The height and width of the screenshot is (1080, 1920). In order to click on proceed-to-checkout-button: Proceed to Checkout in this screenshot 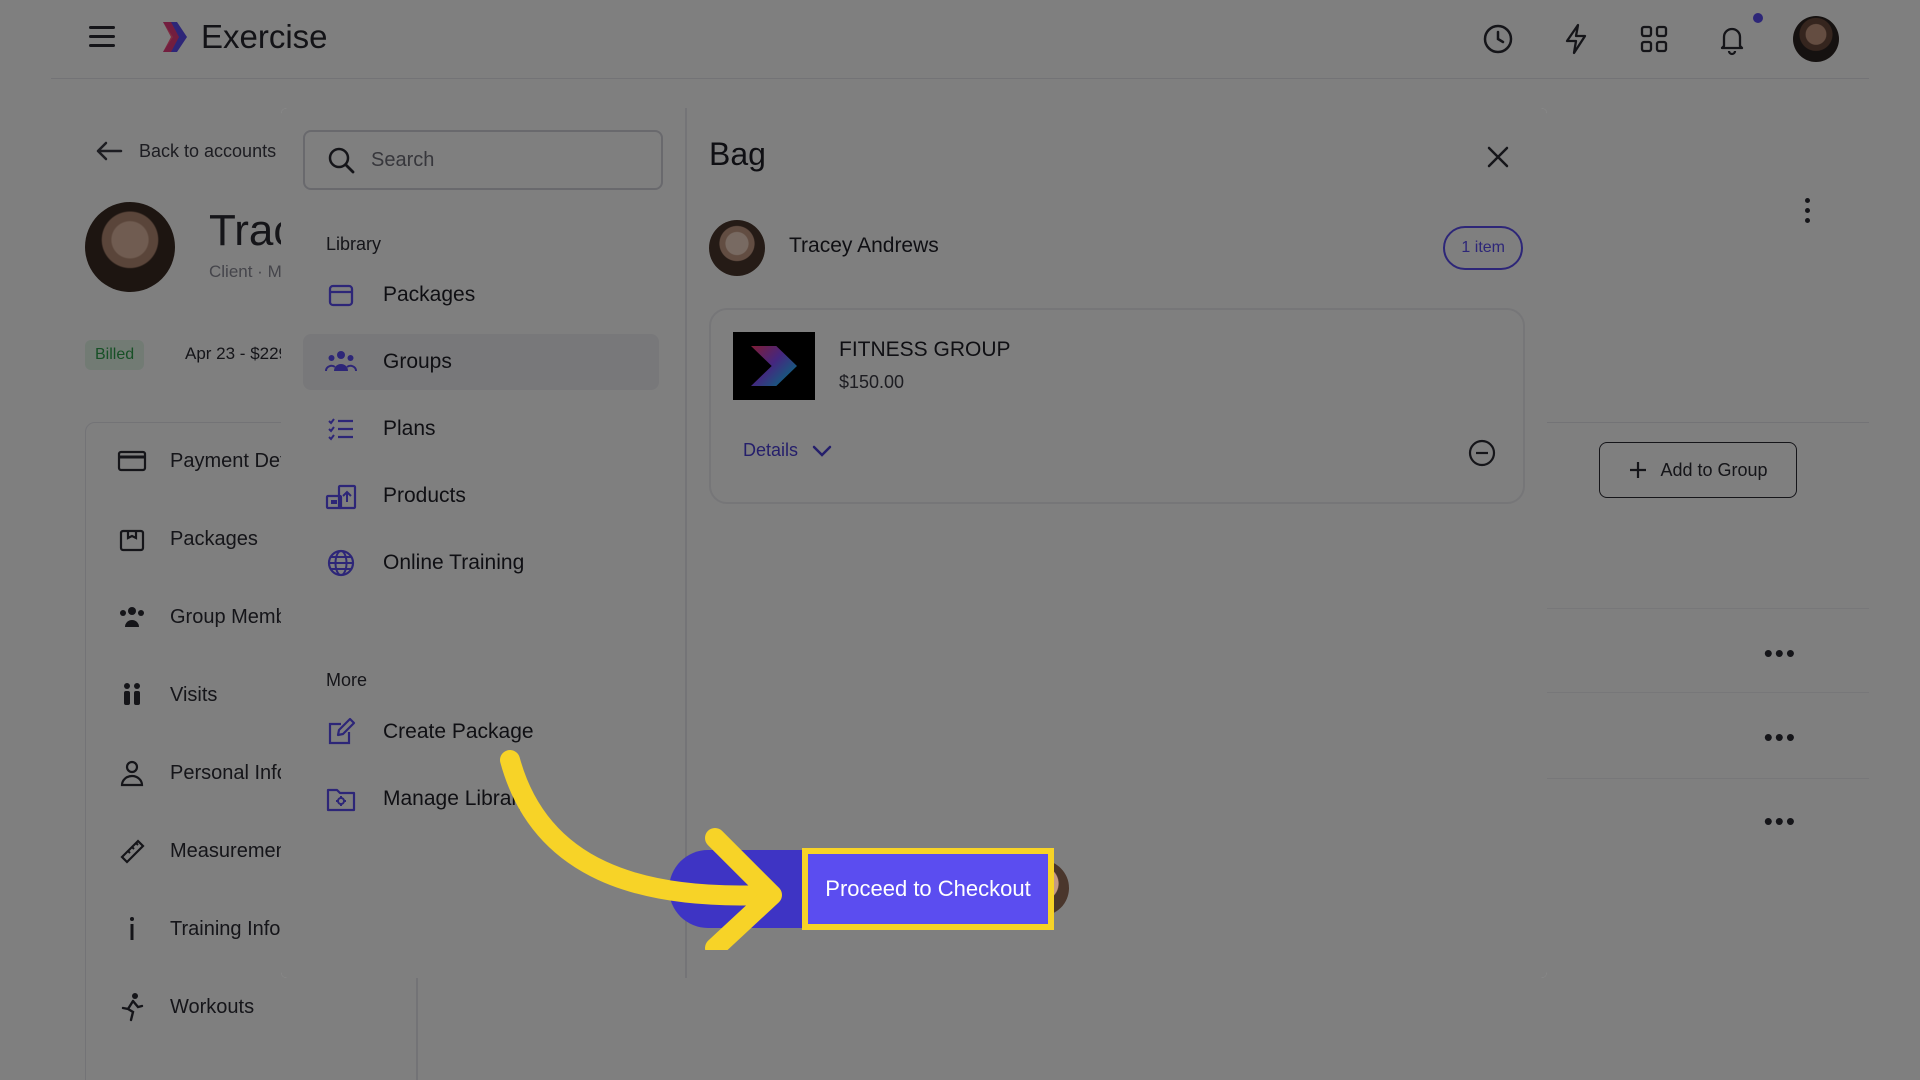, I will do `click(928, 889)`.